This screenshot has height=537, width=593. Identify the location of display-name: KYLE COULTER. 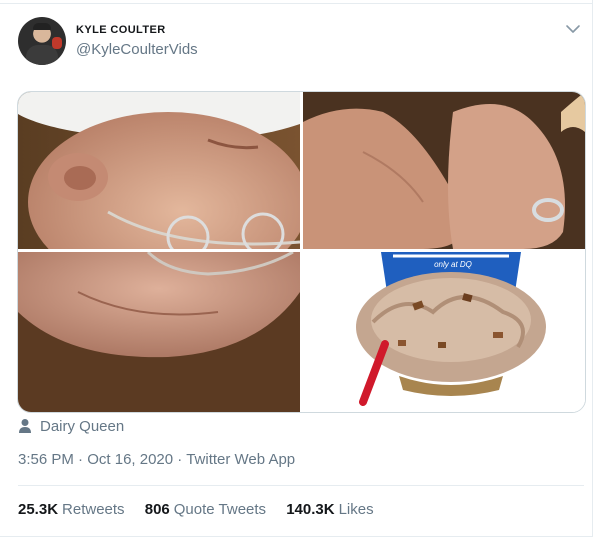
(121, 30).